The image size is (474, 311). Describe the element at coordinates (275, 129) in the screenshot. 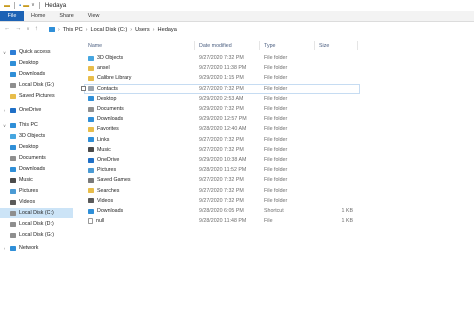

I see `file-row: Favorites 9/28/2020 12:40 AM File folder` at that location.